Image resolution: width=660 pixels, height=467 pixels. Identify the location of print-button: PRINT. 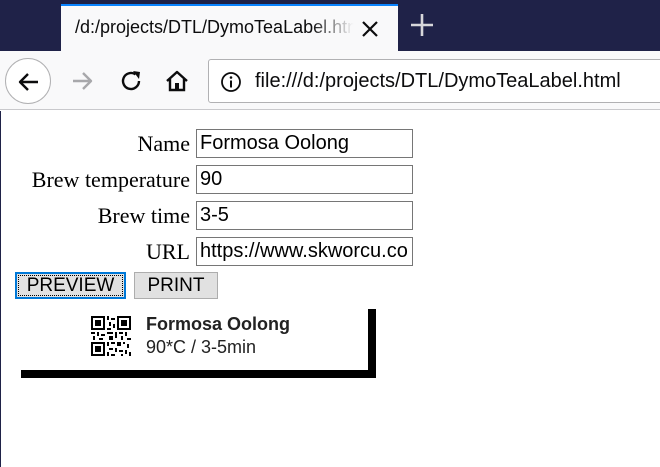
(176, 285).